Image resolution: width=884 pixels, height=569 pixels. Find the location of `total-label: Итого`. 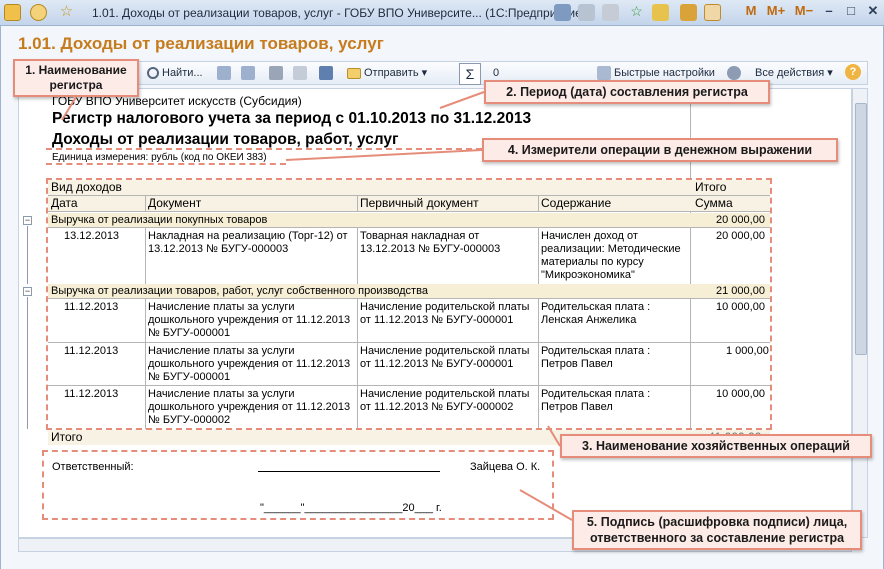

total-label: Итого is located at coordinates (67, 437).